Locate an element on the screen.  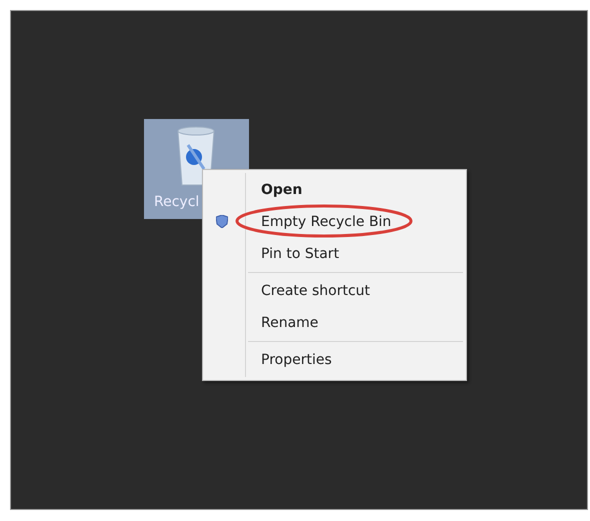
menu-item: Rename is located at coordinates (334, 323).